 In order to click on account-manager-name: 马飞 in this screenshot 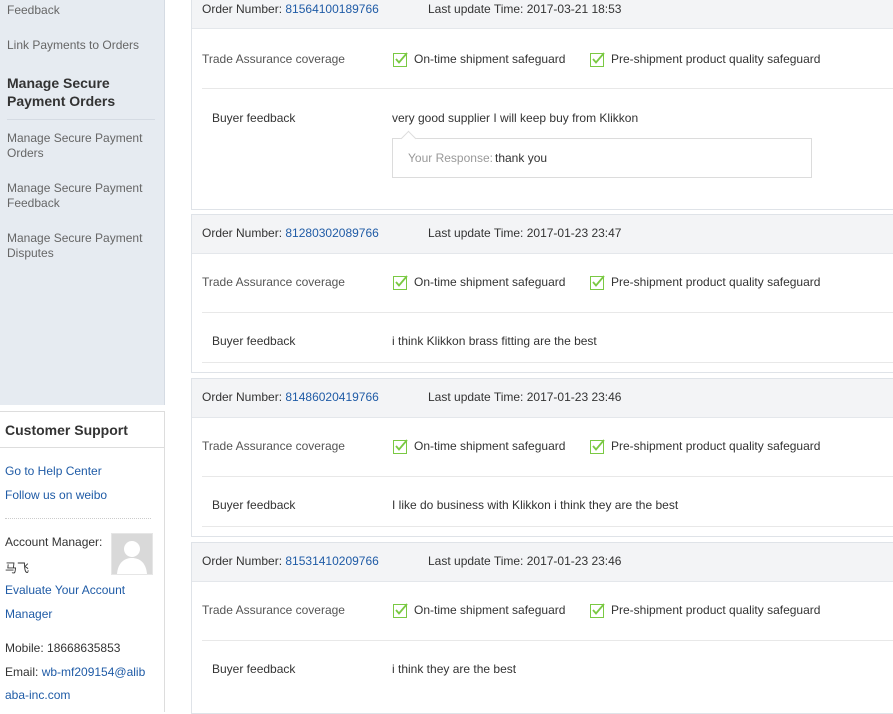, I will do `click(17, 568)`.